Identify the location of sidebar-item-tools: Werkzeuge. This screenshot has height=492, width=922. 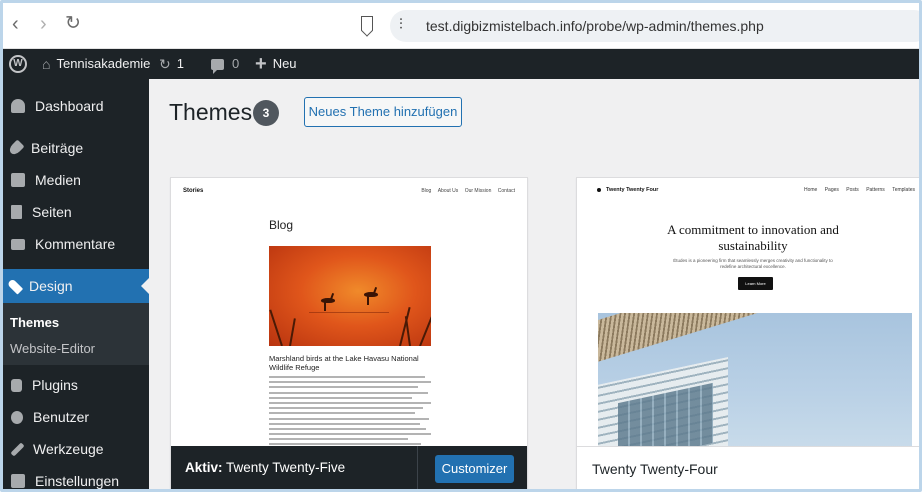
(76, 449).